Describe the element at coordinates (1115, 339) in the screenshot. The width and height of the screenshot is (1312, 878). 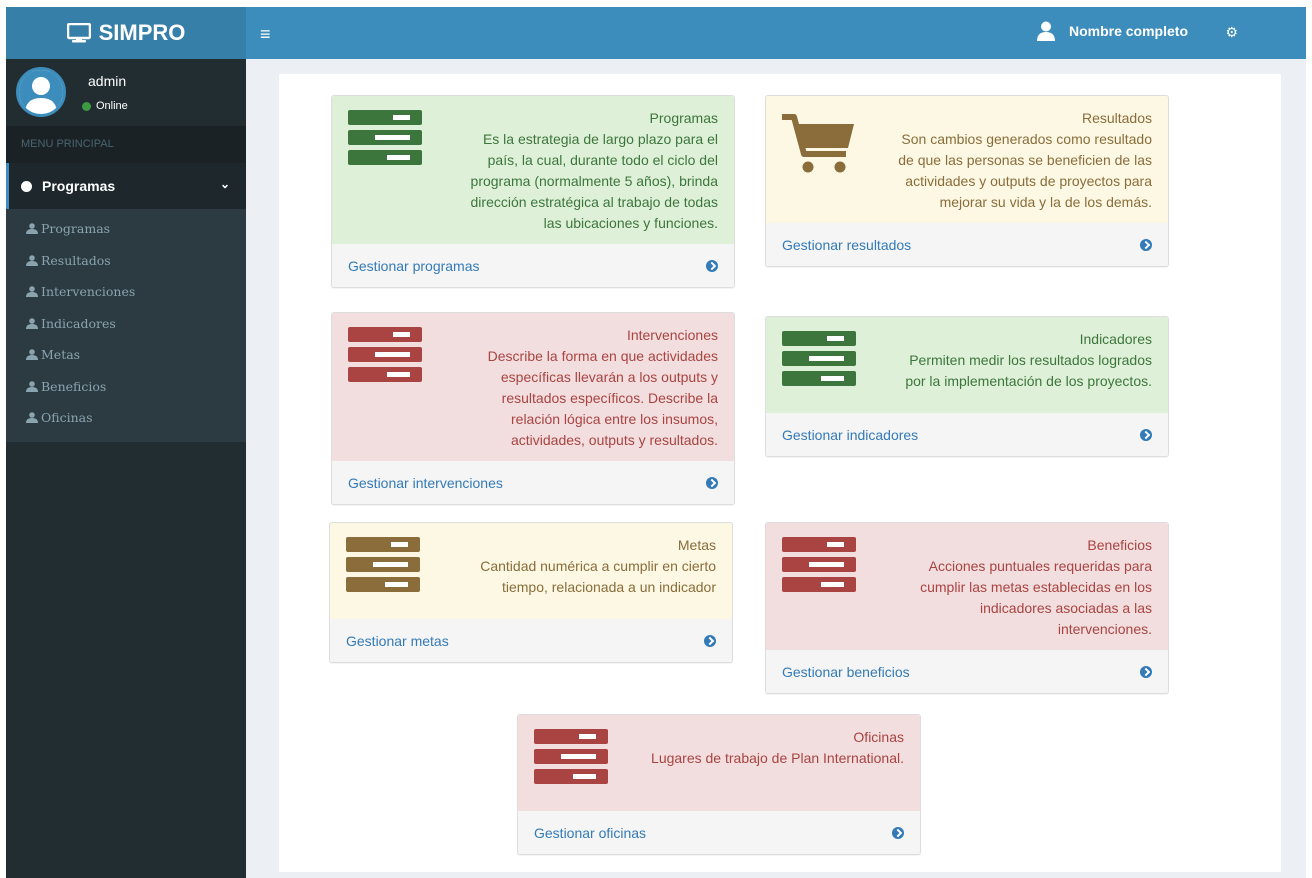
I see `card-title: Indicadores` at that location.